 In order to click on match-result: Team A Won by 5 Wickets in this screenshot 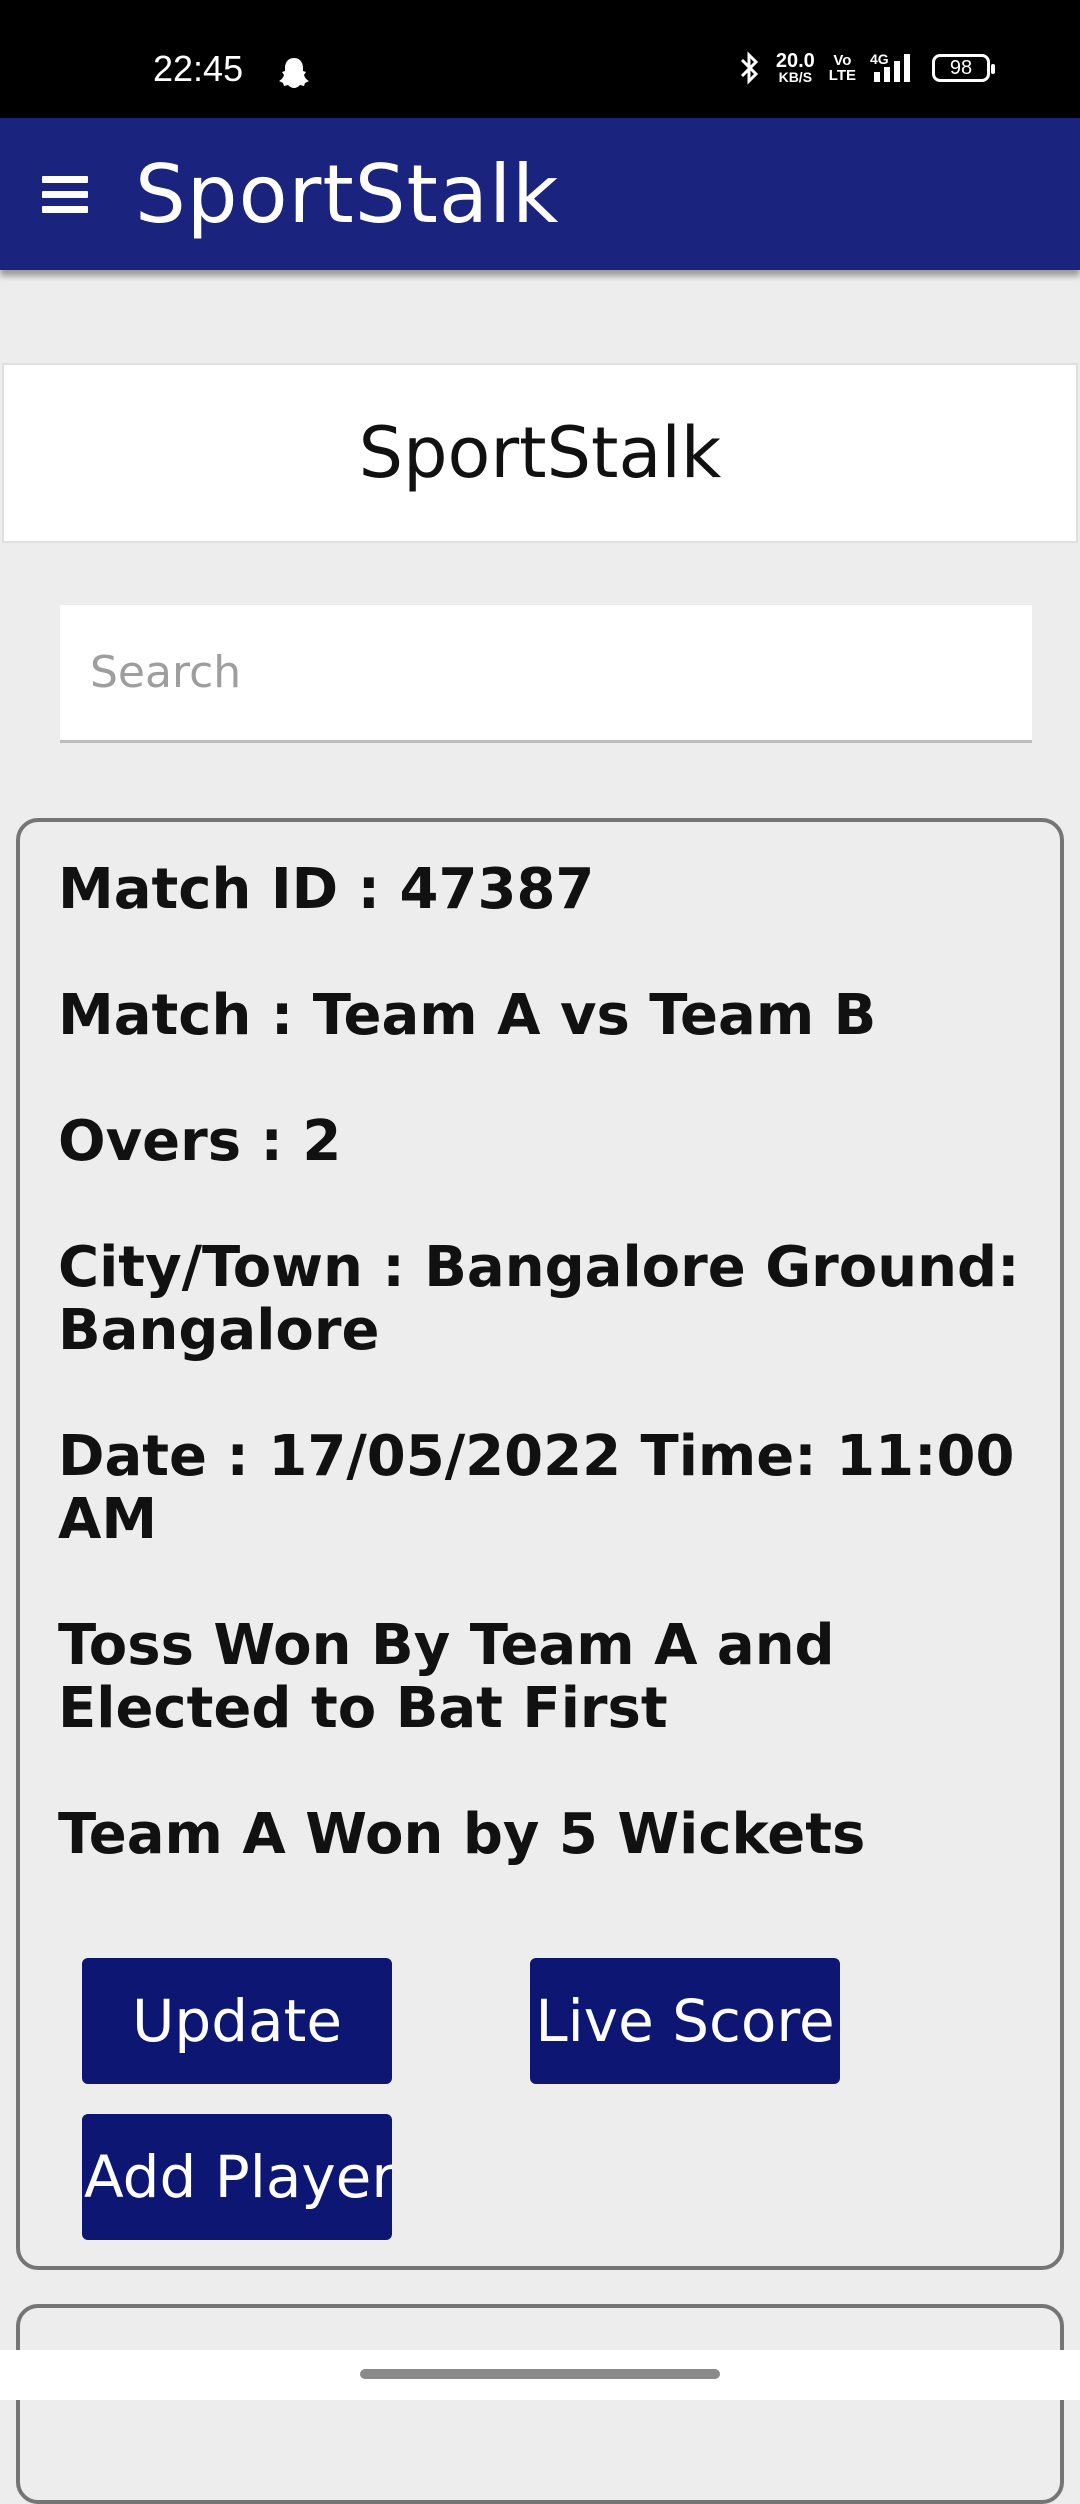, I will do `click(462, 1834)`.